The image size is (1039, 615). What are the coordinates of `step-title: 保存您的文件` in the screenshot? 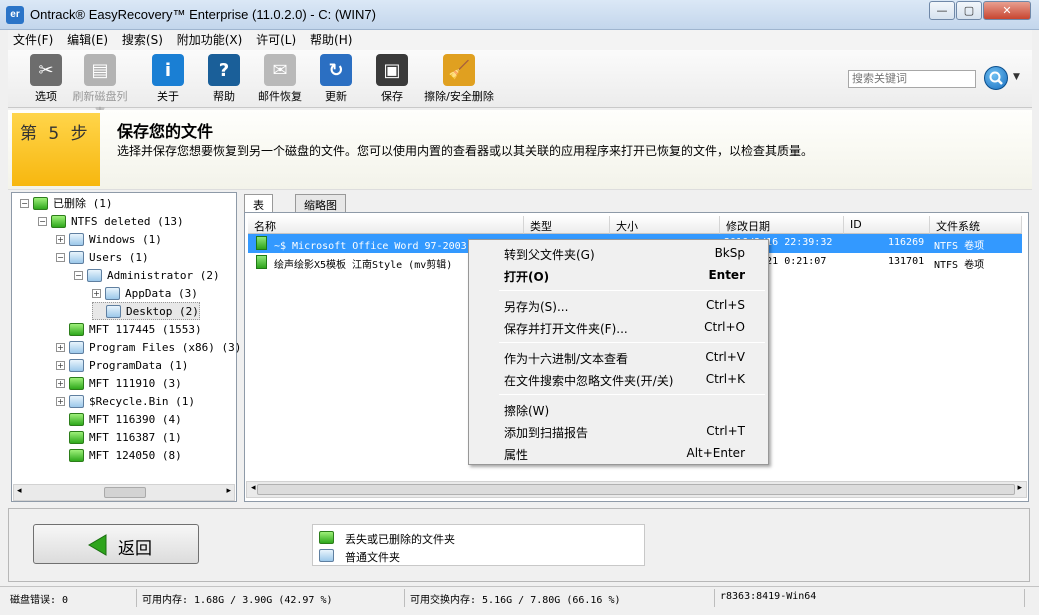 It's located at (165, 131).